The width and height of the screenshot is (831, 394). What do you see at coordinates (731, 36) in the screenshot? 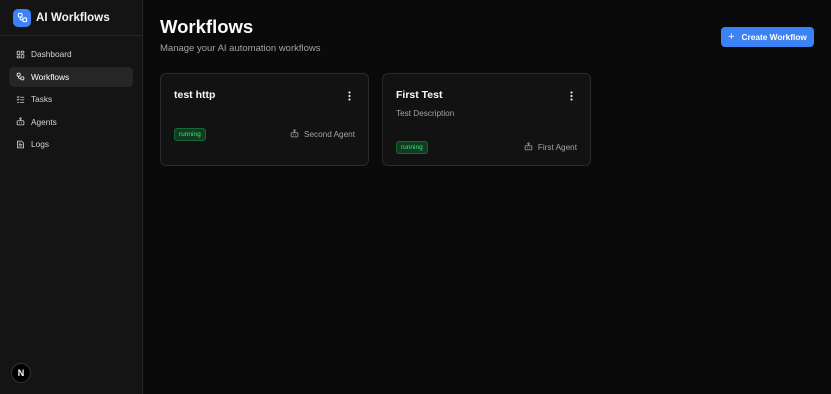
I see `plus-icon: +` at bounding box center [731, 36].